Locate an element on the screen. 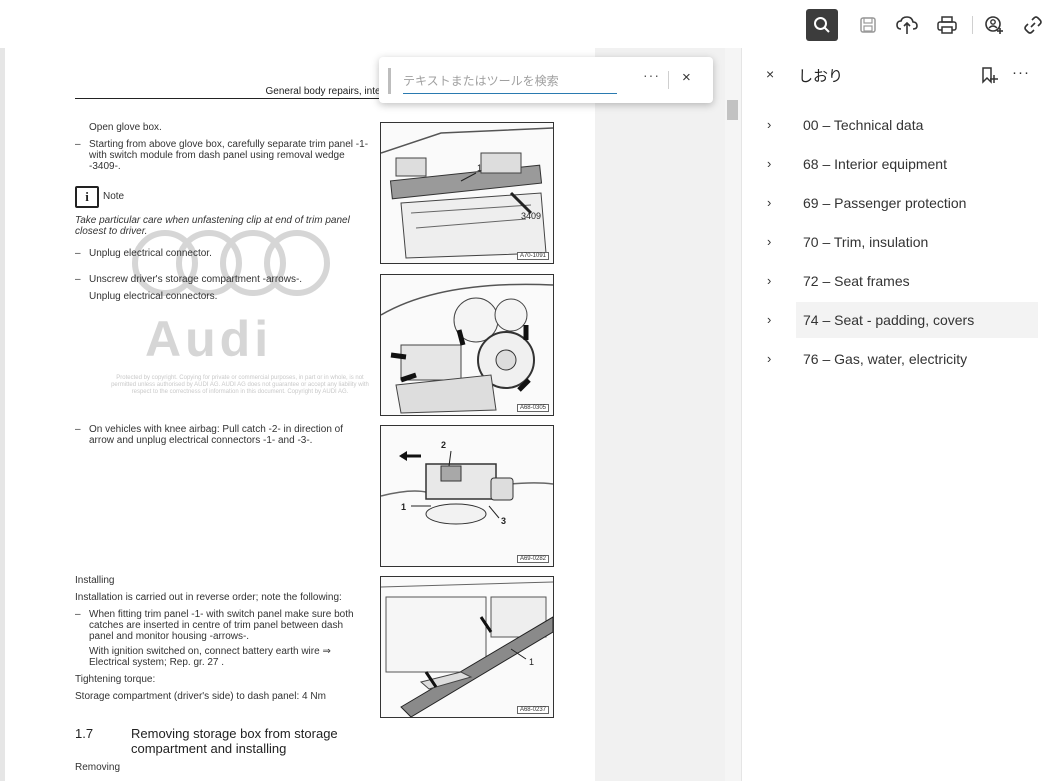 The height and width of the screenshot is (781, 1052). print-icon is located at coordinates (947, 25).